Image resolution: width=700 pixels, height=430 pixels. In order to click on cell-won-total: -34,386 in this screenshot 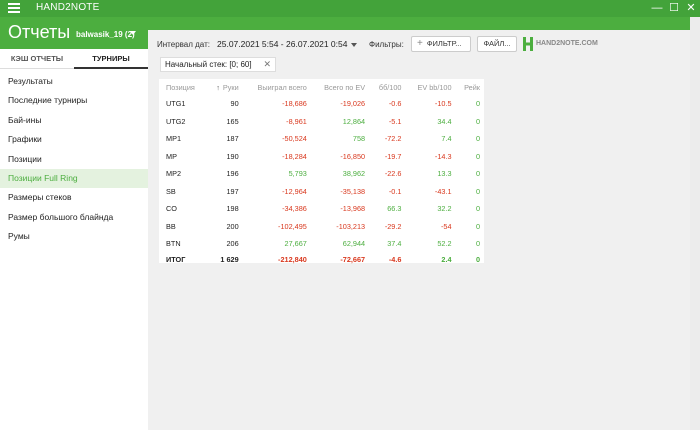, I will do `click(294, 209)`.